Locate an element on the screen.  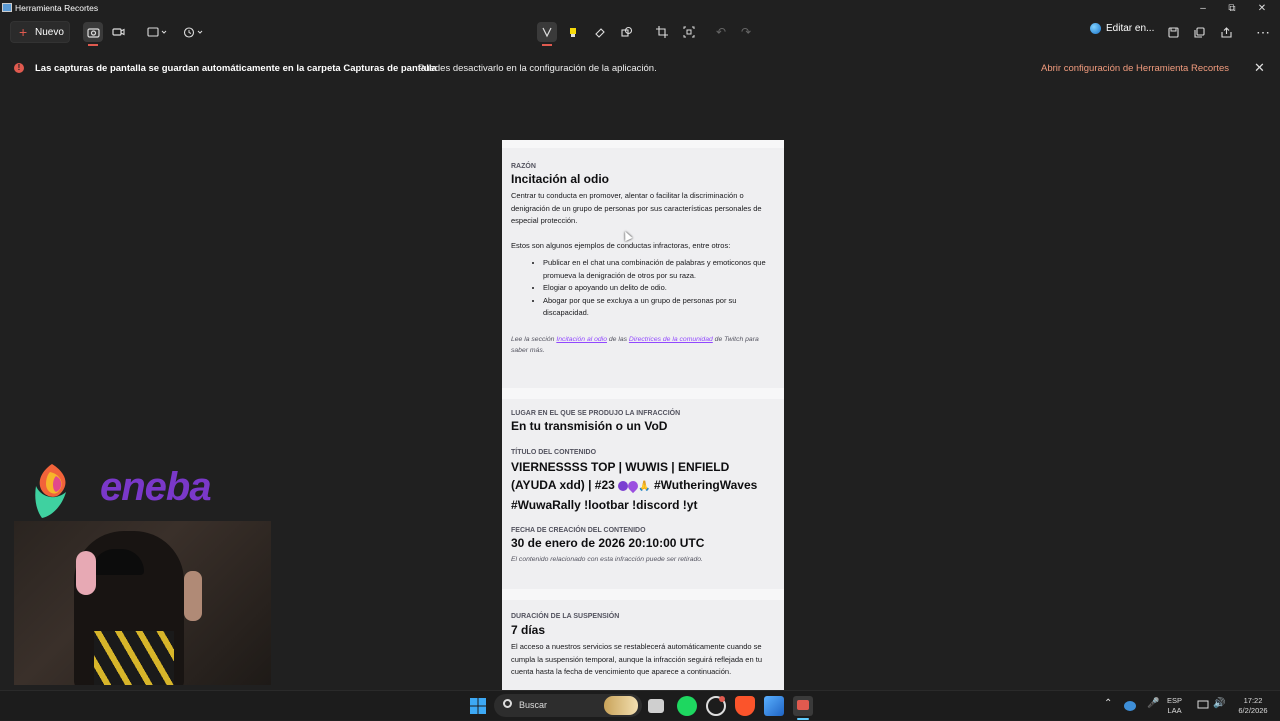
snip-mode-icon is located at coordinates (158, 32).